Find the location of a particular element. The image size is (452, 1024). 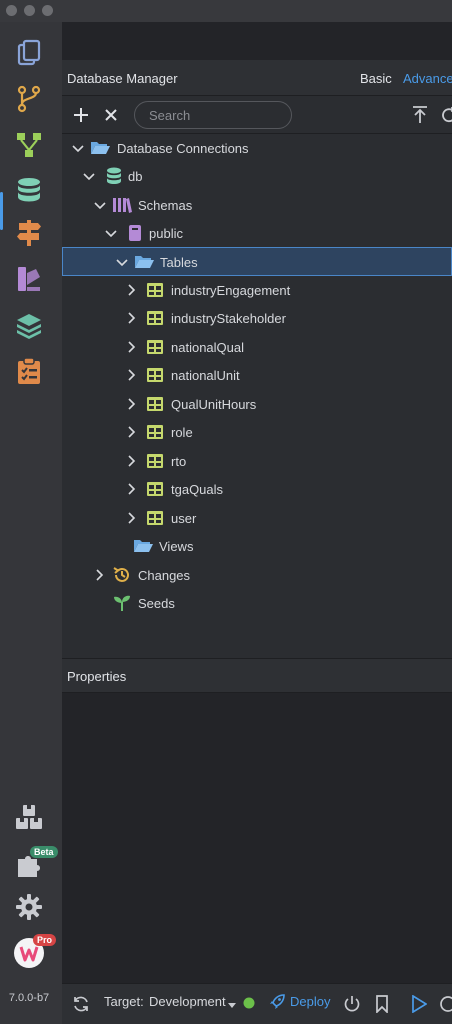

table-row: QualUnitHours is located at coordinates (257, 404).